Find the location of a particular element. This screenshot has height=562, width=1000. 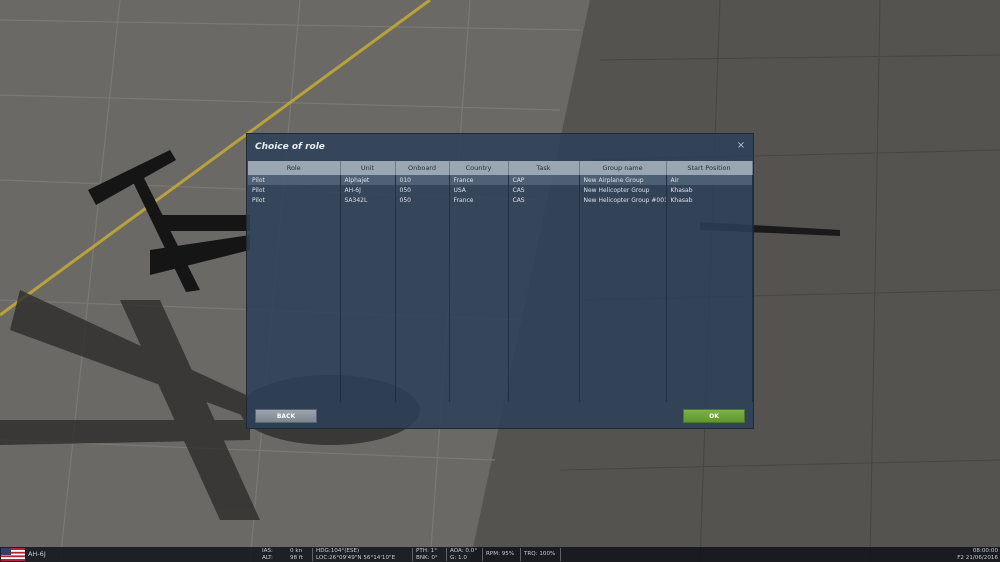

close-icon: × is located at coordinates (741, 146).